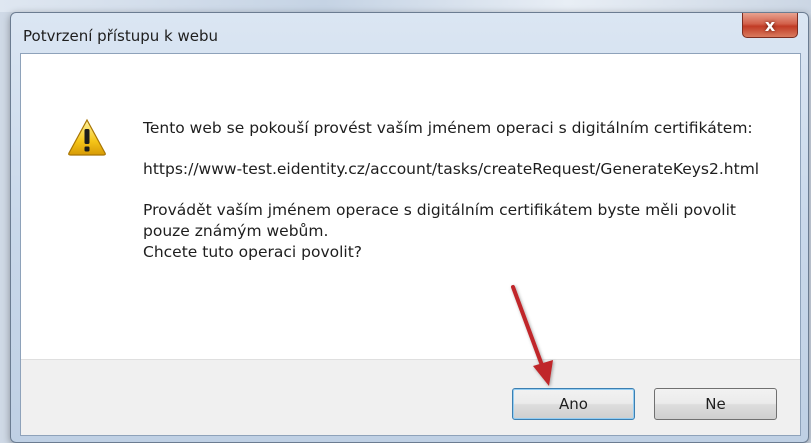 This screenshot has width=811, height=443. Describe the element at coordinates (405, 6) in the screenshot. I see `desktop-background` at that location.